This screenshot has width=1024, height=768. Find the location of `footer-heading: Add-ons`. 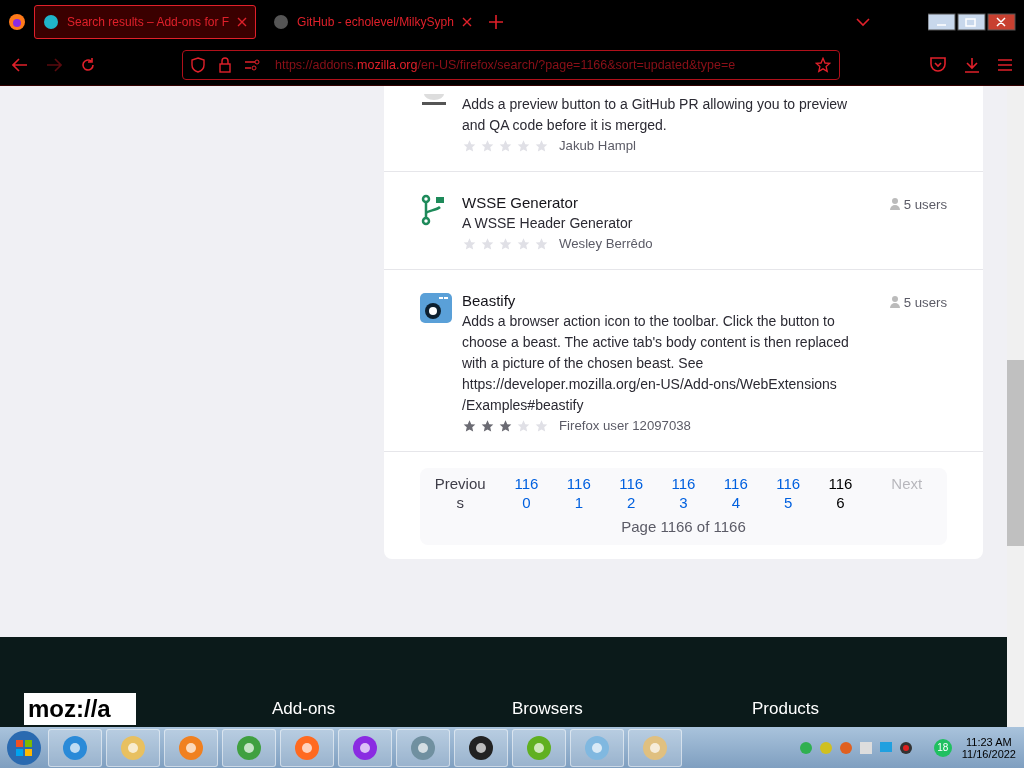

footer-heading: Add-ons is located at coordinates (304, 709).